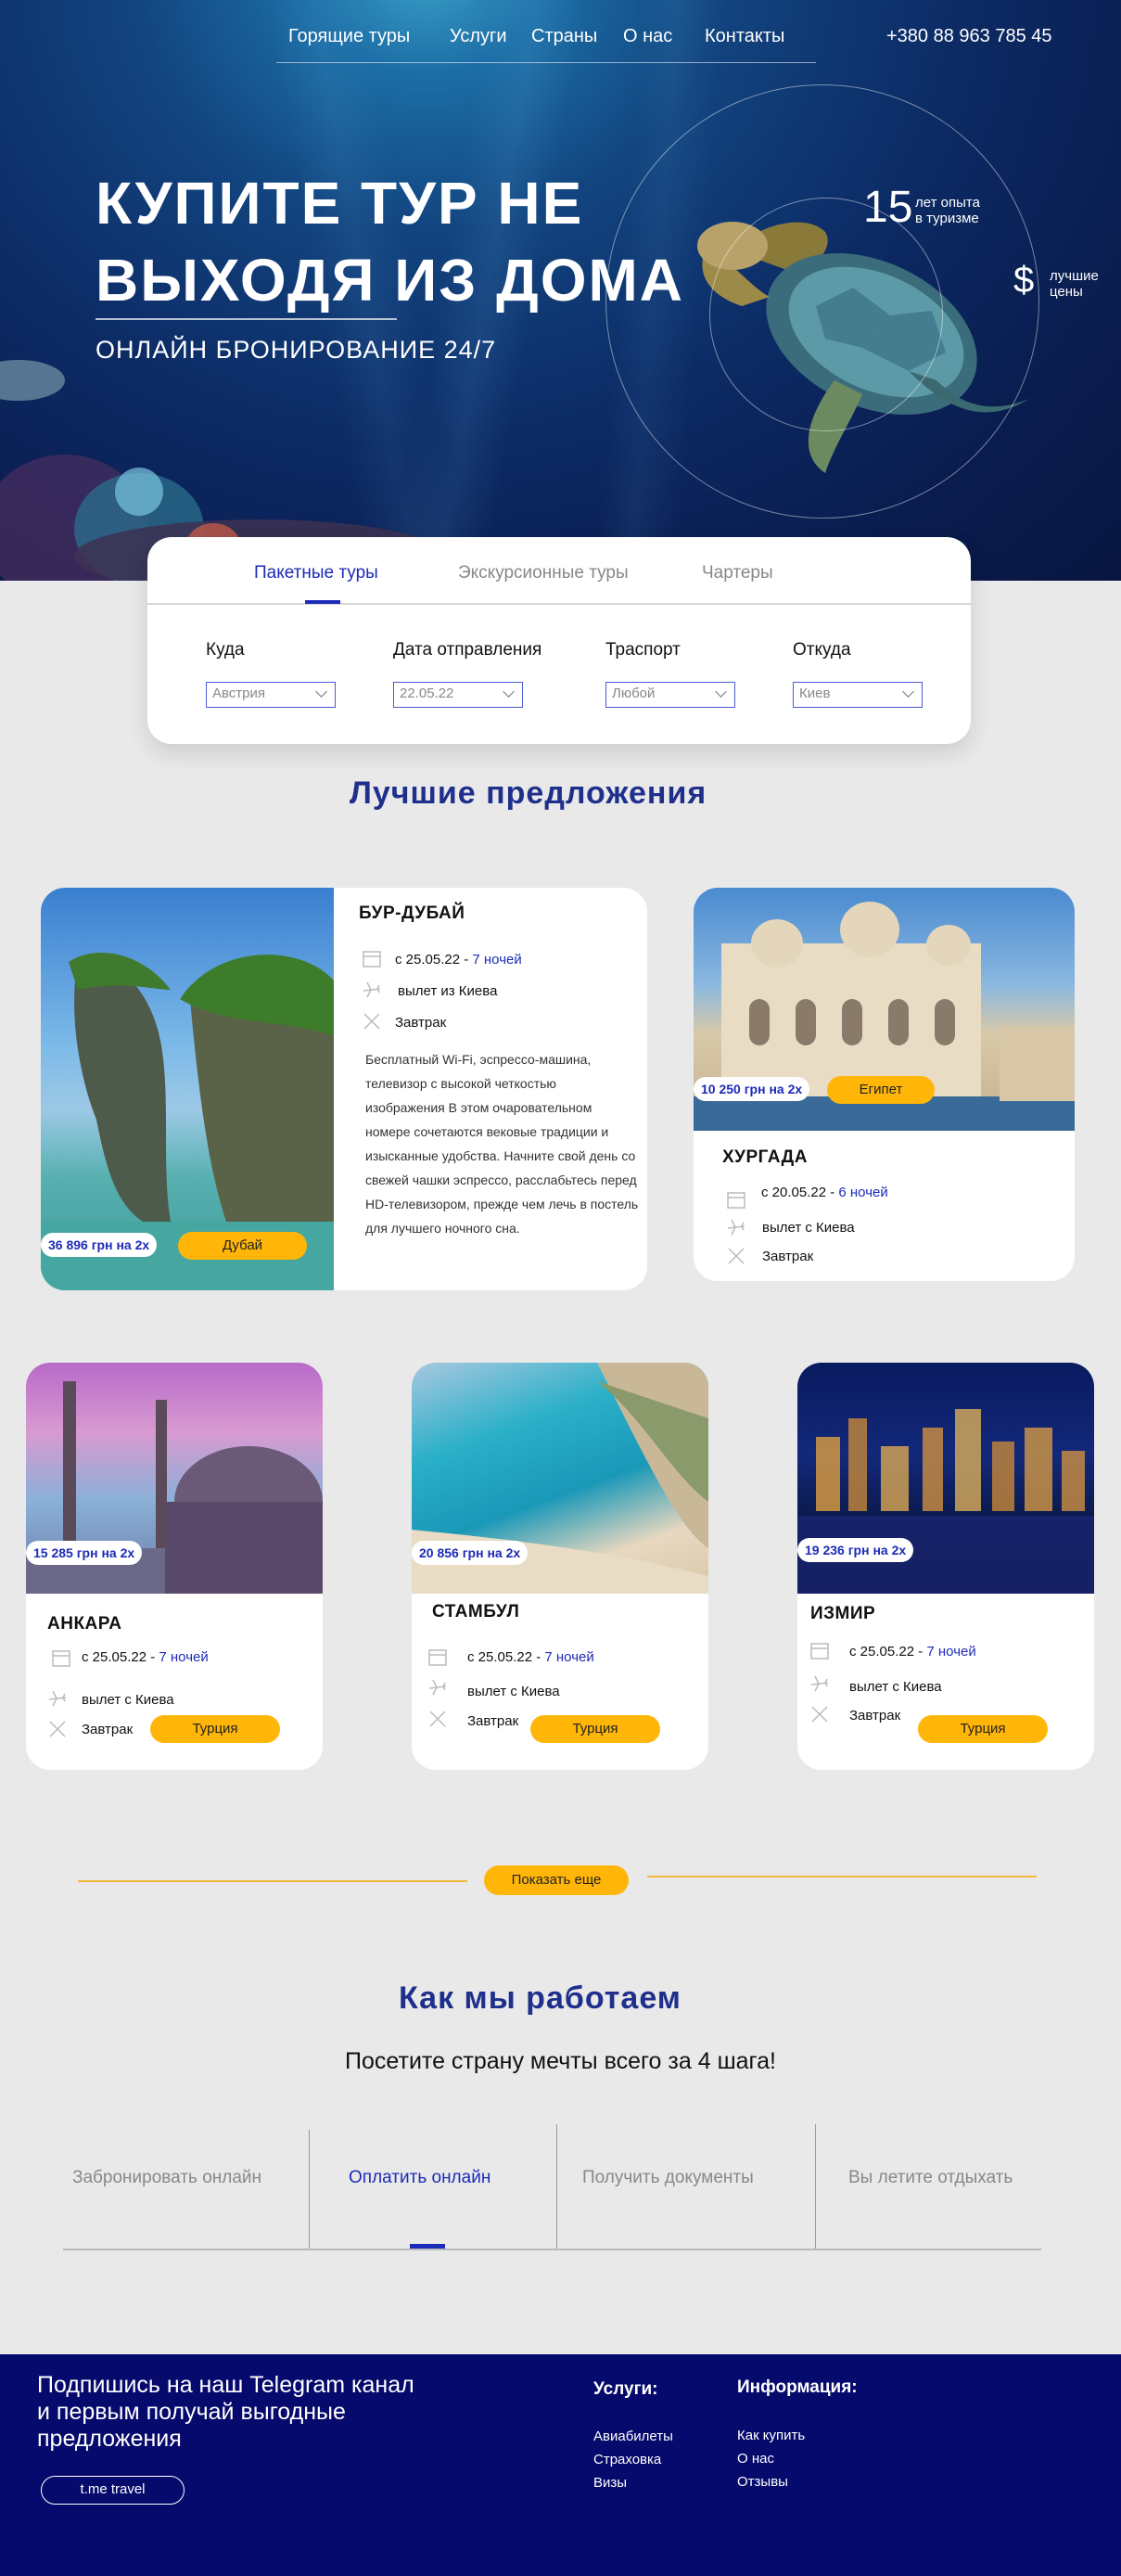  What do you see at coordinates (797, 2387) in the screenshot?
I see `footer-info-title: Информация:` at bounding box center [797, 2387].